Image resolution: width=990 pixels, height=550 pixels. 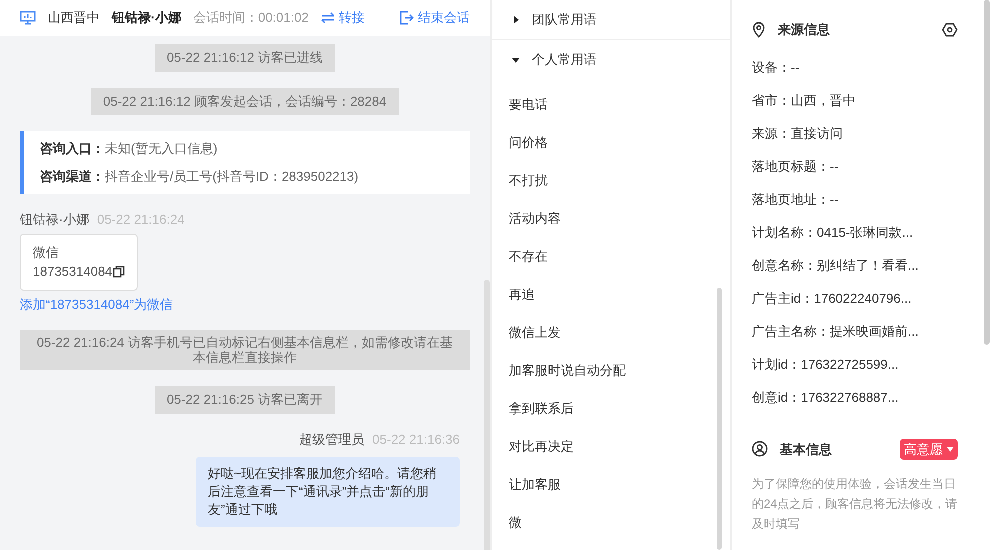 I want to click on settings-icon, so click(x=950, y=30).